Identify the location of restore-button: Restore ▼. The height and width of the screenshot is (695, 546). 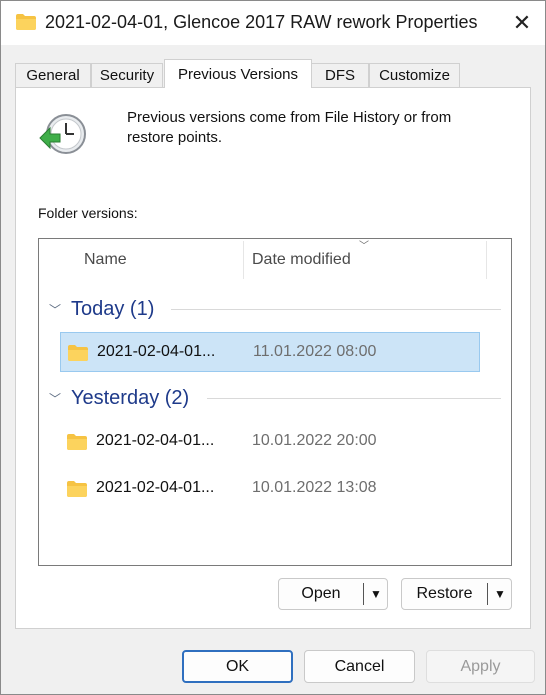
(456, 594).